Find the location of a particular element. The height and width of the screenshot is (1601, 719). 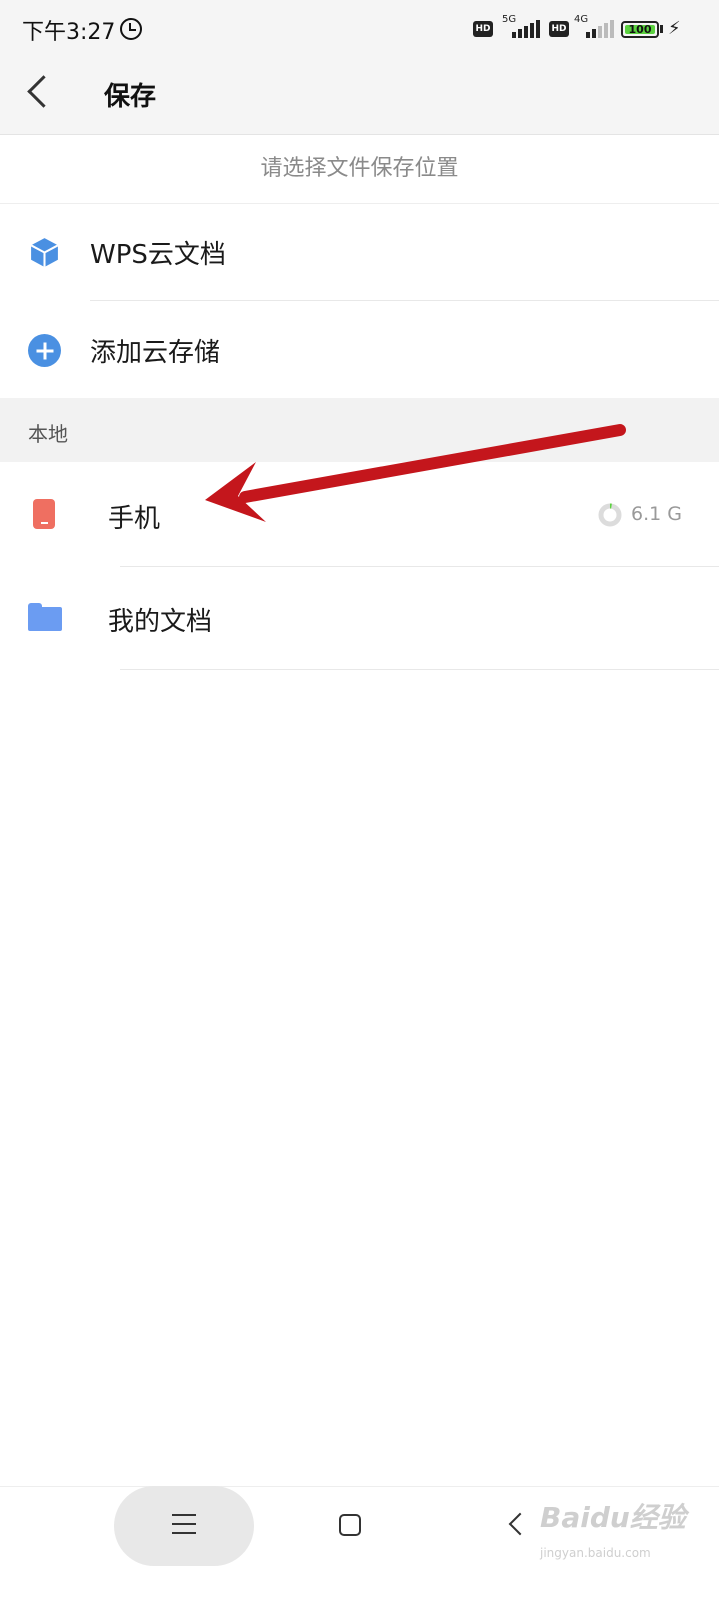

page-title: 保存 is located at coordinates (130, 97).